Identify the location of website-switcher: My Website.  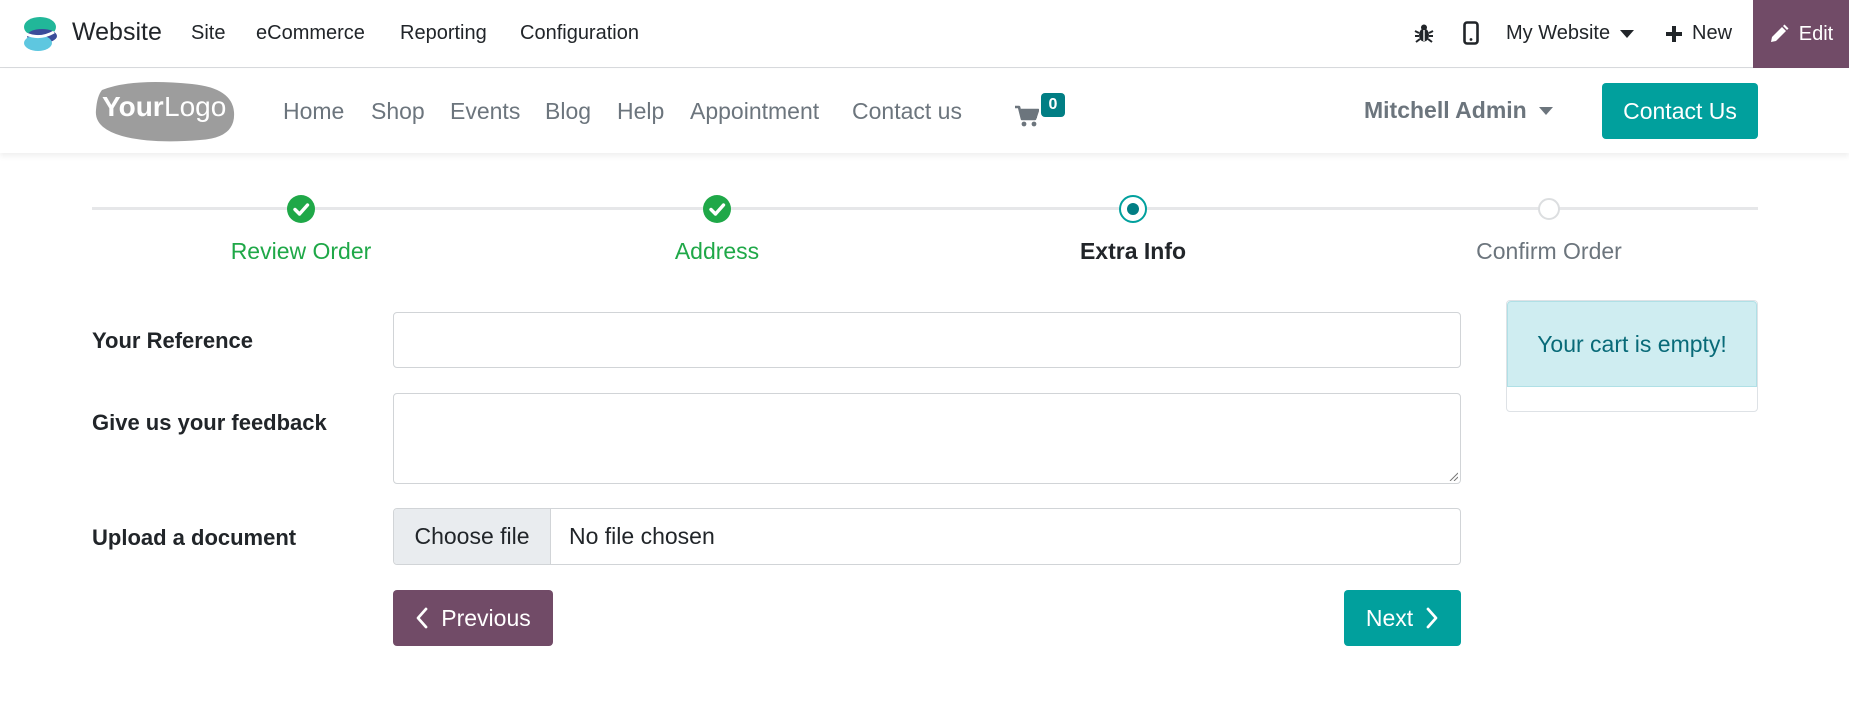
(1570, 33).